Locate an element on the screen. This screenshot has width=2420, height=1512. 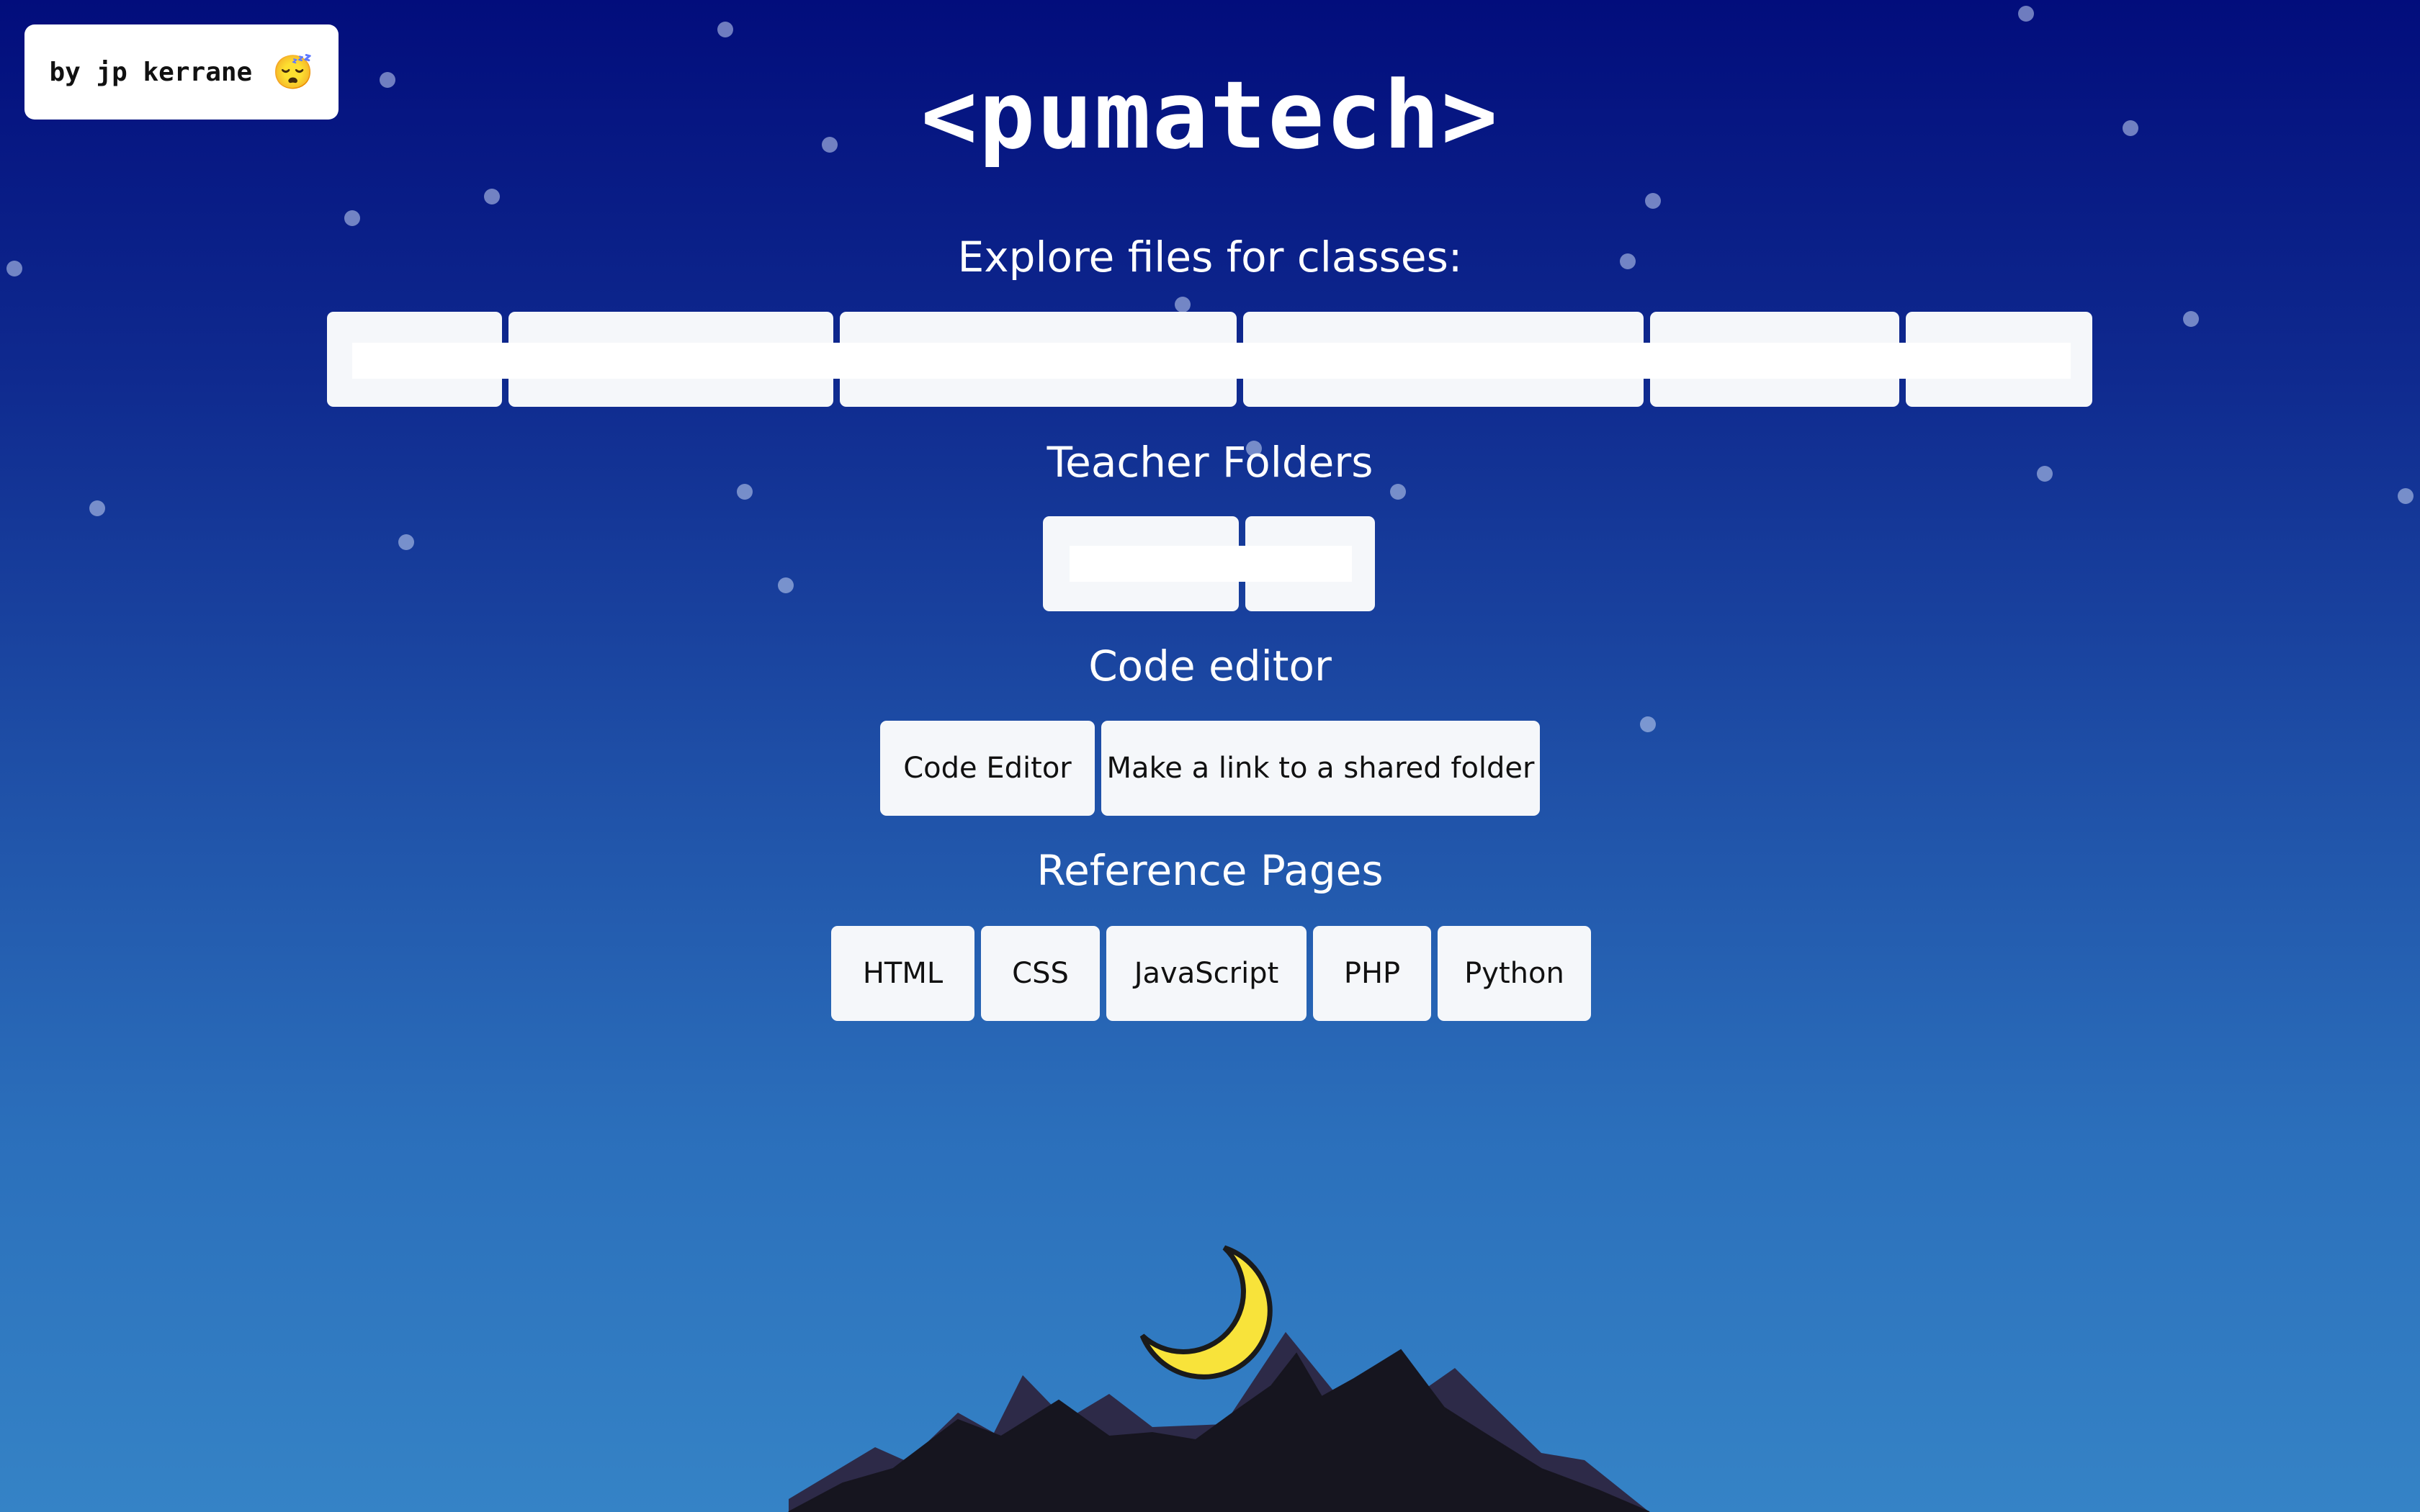
mountains-illustration is located at coordinates (1219, 1422).